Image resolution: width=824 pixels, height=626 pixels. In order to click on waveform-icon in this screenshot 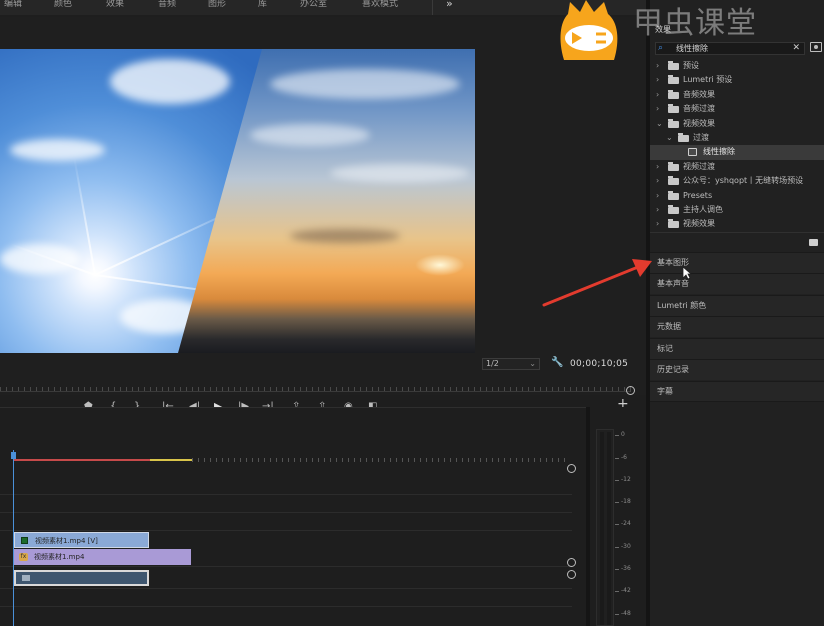, I will do `click(26, 578)`.